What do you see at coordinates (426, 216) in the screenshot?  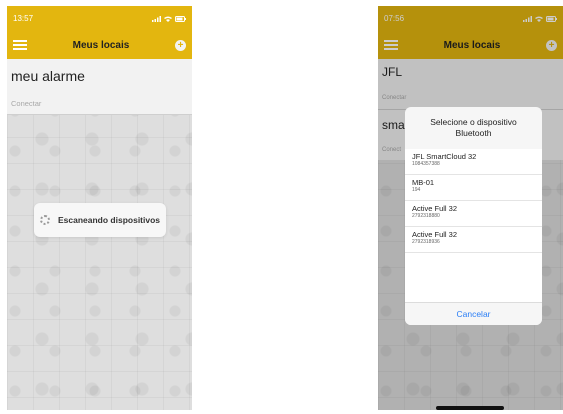 I see `device-serial: 2792318880` at bounding box center [426, 216].